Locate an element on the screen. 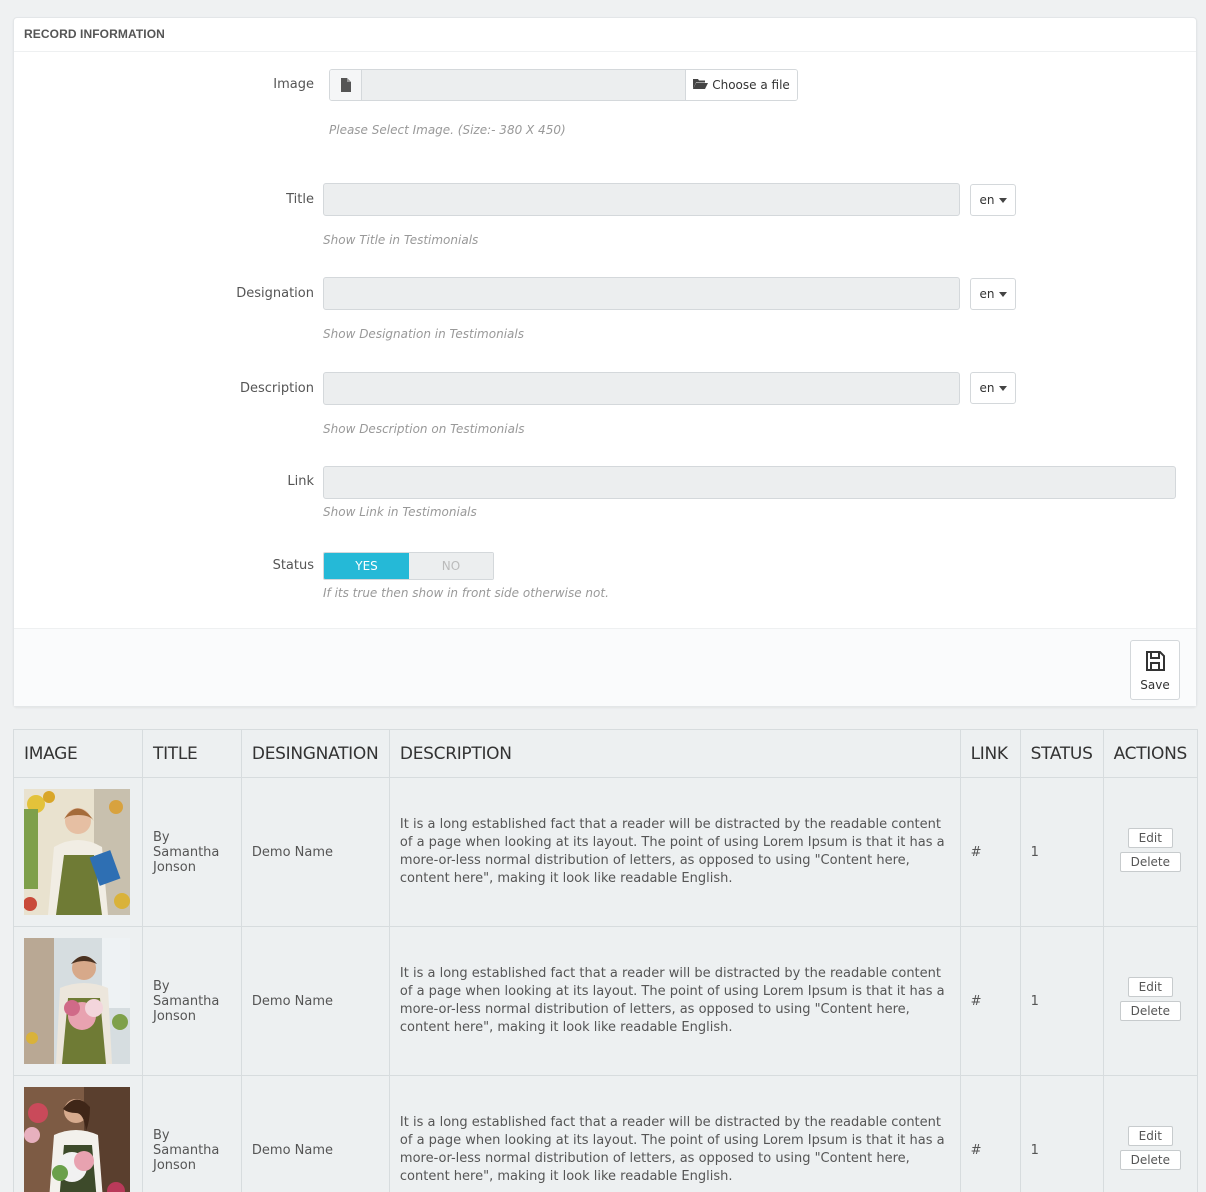 The width and height of the screenshot is (1206, 1192). choose-file-label: Choose a file is located at coordinates (751, 85).